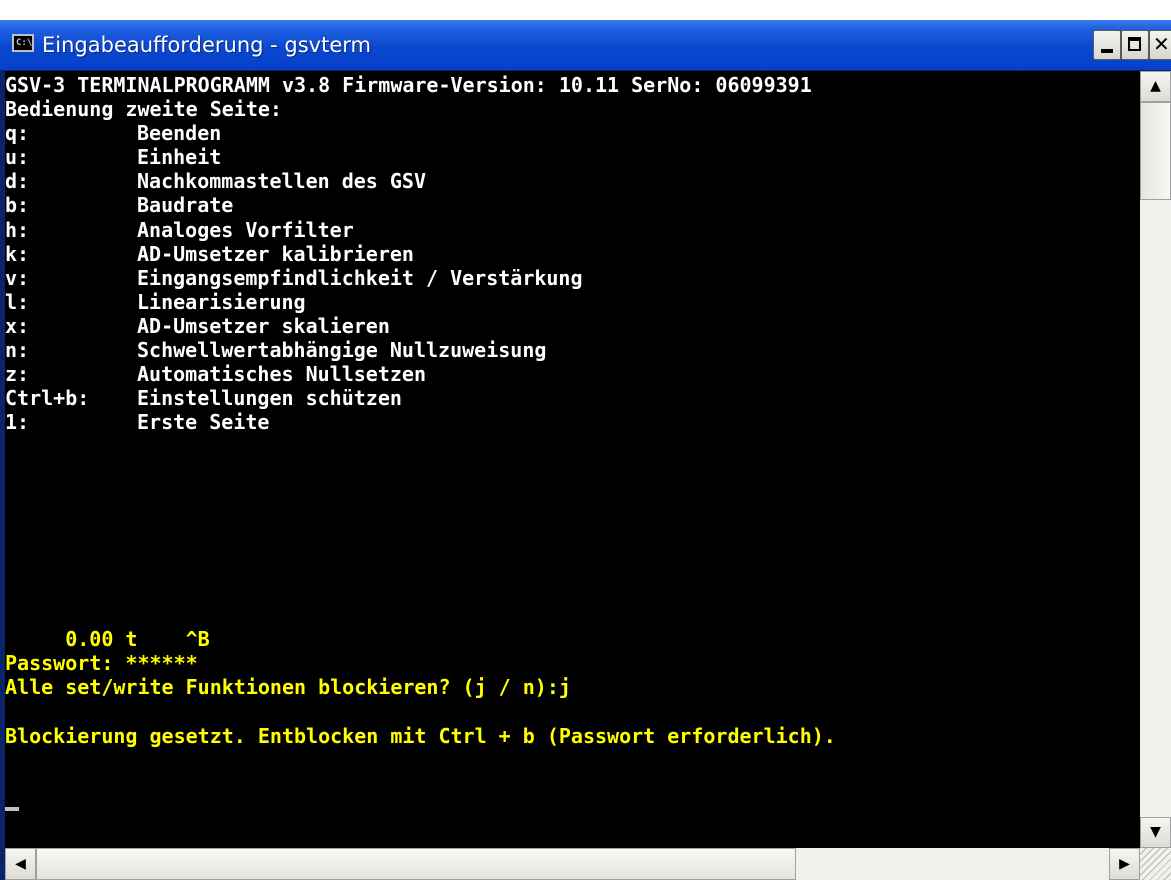 The height and width of the screenshot is (880, 1171). What do you see at coordinates (572, 350) in the screenshot?
I see `menu-item: n: Schwellwertabhängige Nullzuweisung` at bounding box center [572, 350].